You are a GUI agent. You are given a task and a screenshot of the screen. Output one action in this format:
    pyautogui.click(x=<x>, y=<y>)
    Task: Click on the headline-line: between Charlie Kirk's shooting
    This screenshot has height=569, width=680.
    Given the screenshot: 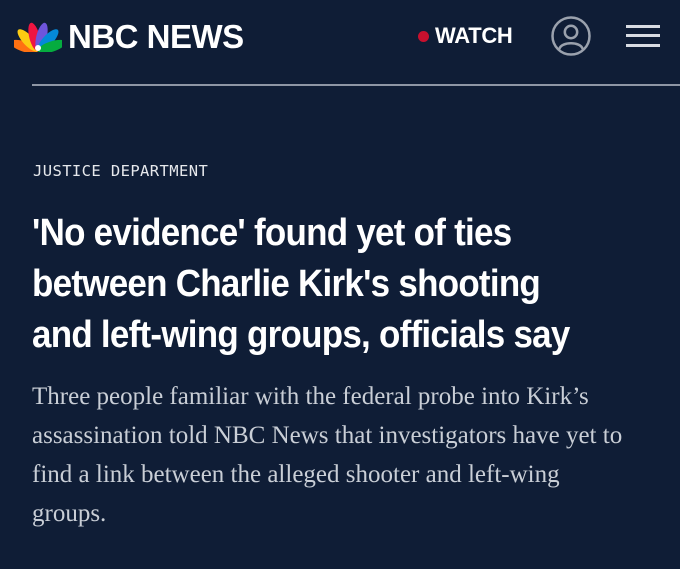 What is the action you would take?
    pyautogui.click(x=286, y=284)
    